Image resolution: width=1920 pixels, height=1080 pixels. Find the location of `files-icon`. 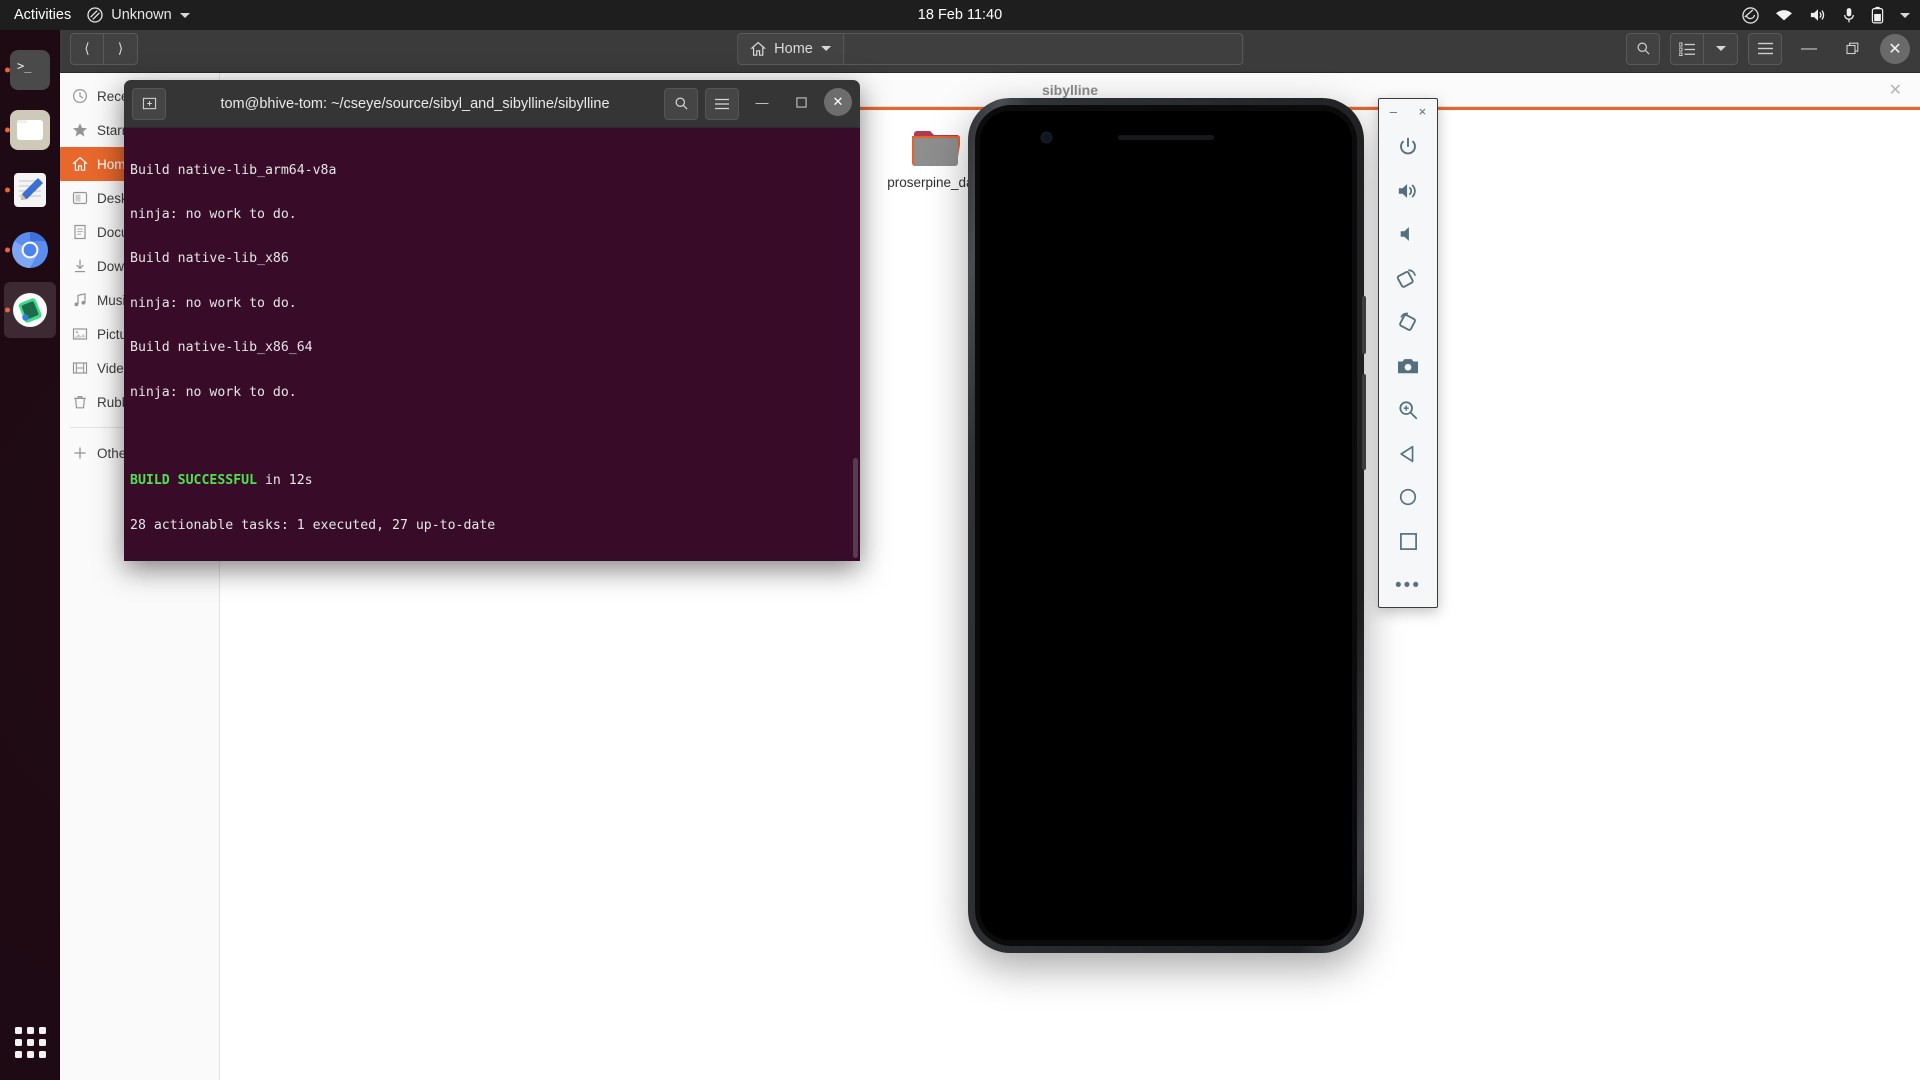

files-icon is located at coordinates (30, 130).